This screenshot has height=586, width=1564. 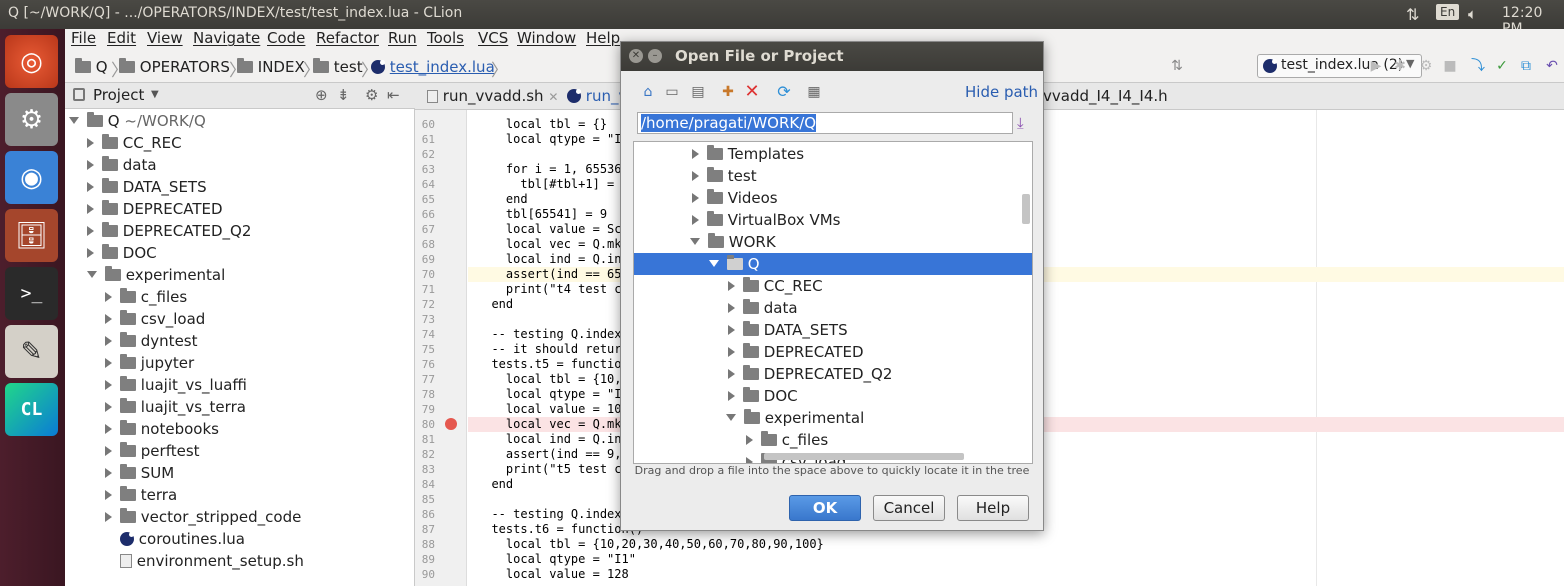 I want to click on code-line: tbl[65541] = 9, so click(x=542, y=214).